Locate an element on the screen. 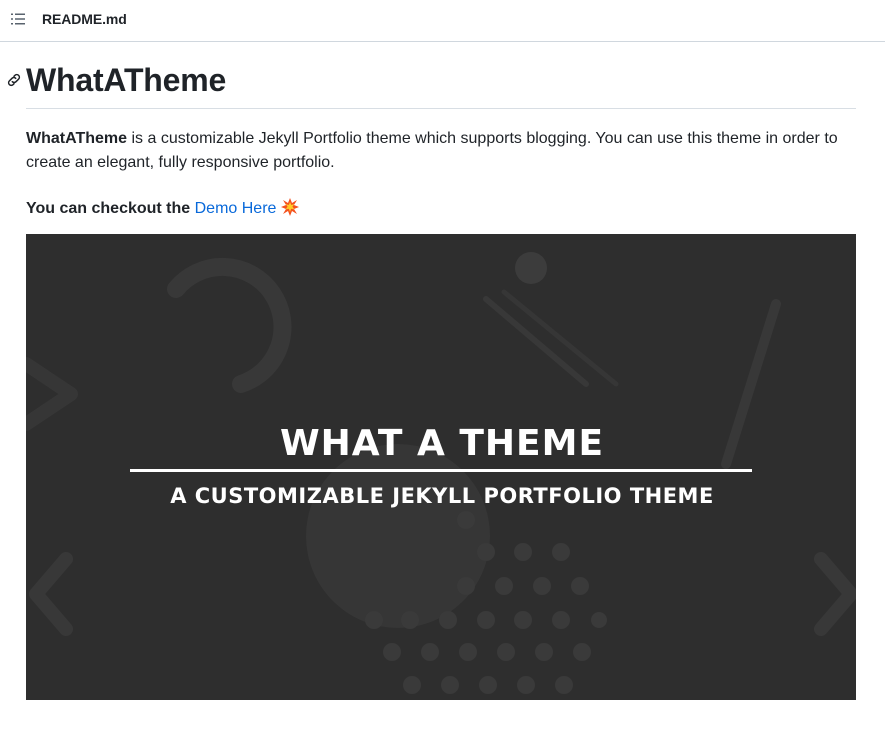 The image size is (885, 733). file-name: README.md is located at coordinates (84, 19).